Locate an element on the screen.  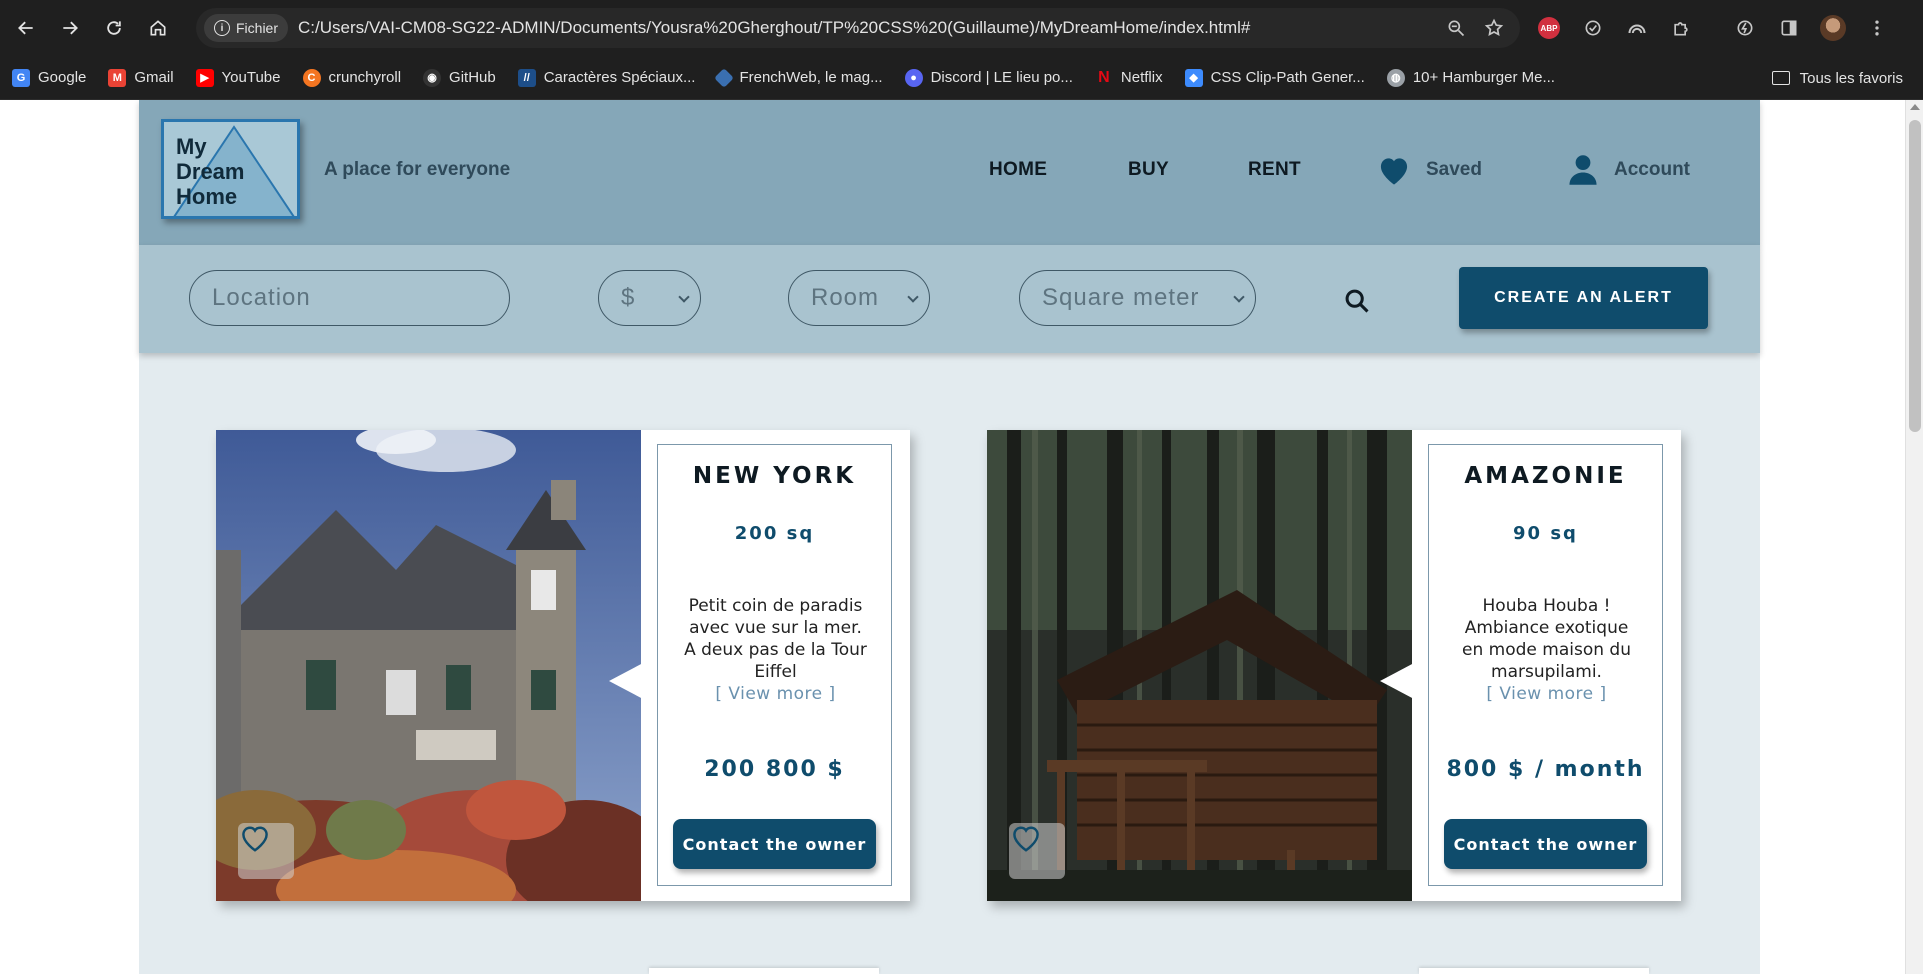
special-chars-icon: // is located at coordinates (526, 77).